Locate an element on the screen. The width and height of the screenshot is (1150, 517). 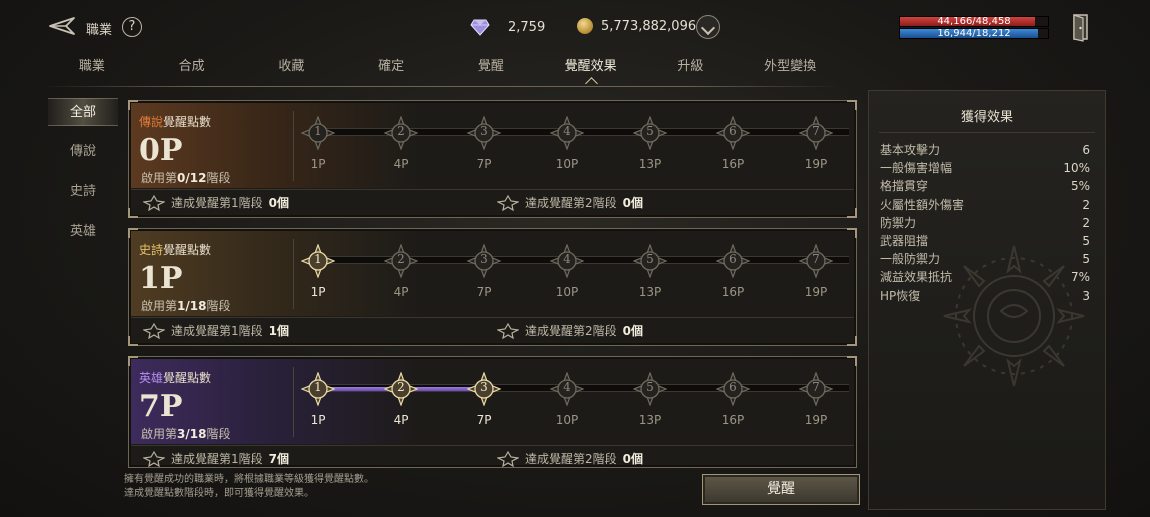
effect-row: 一般傷害增幅 10% is located at coordinates (985, 168).